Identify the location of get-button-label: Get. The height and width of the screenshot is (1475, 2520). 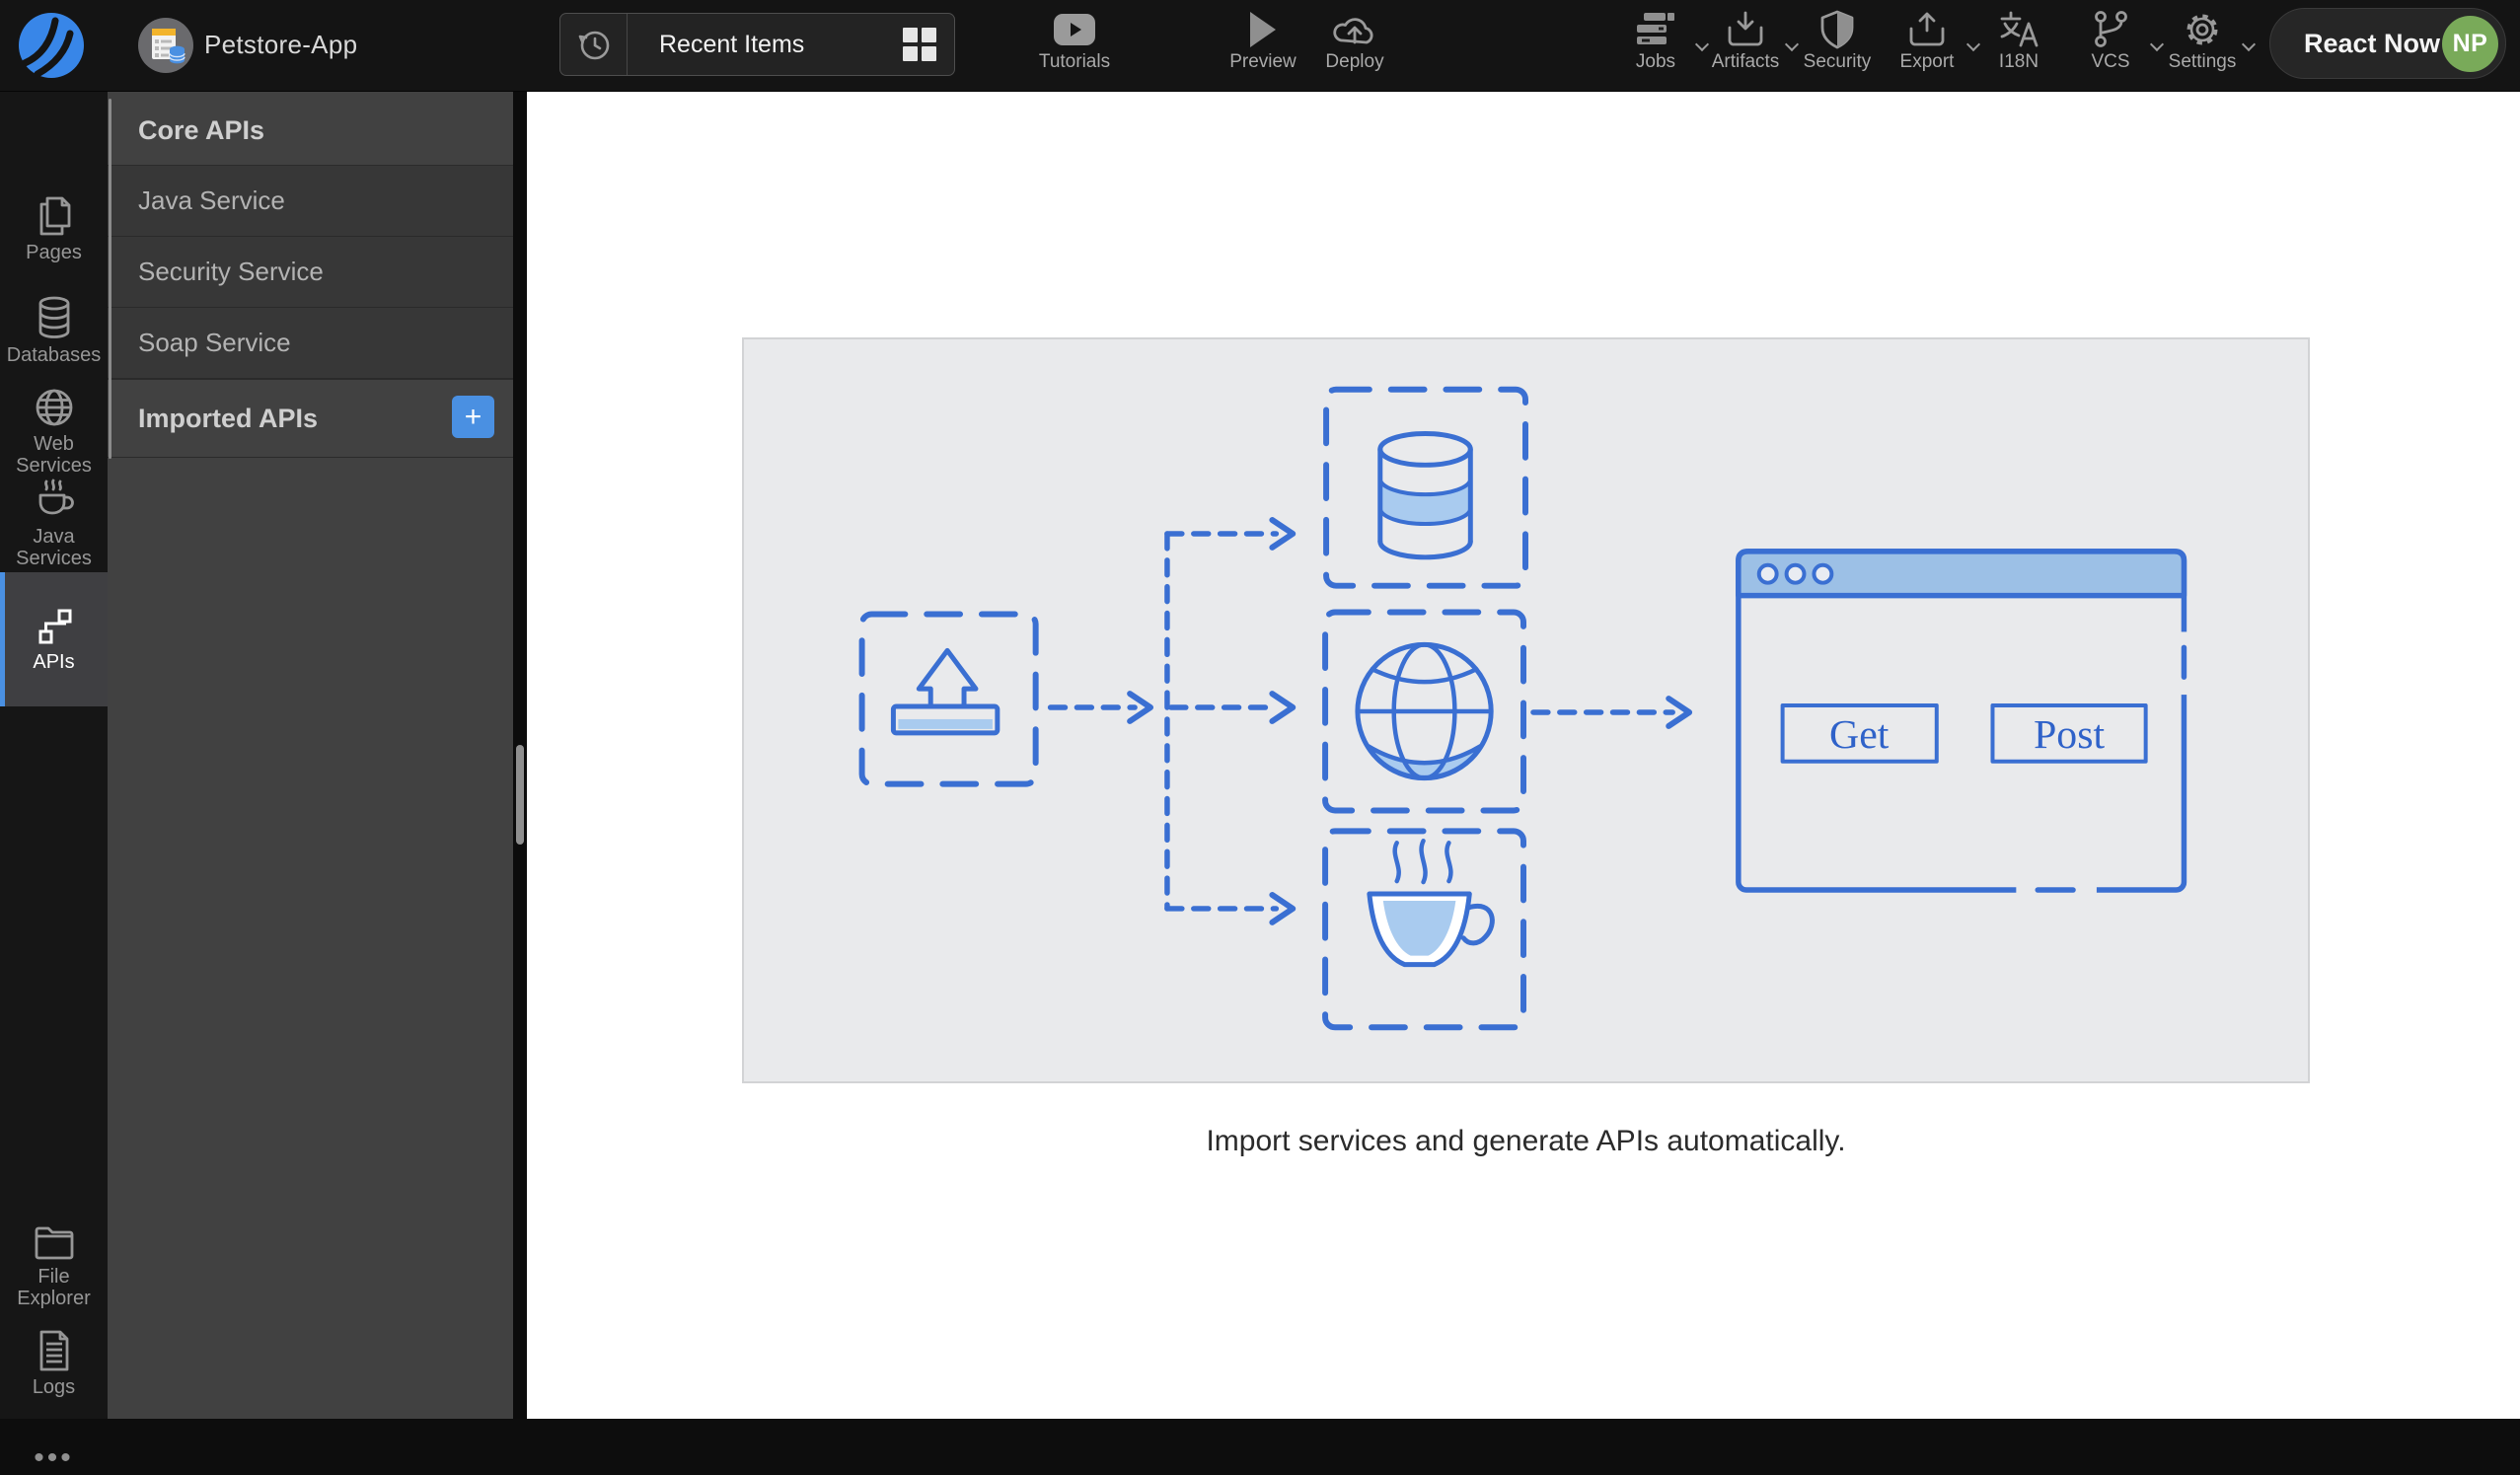
(1859, 735).